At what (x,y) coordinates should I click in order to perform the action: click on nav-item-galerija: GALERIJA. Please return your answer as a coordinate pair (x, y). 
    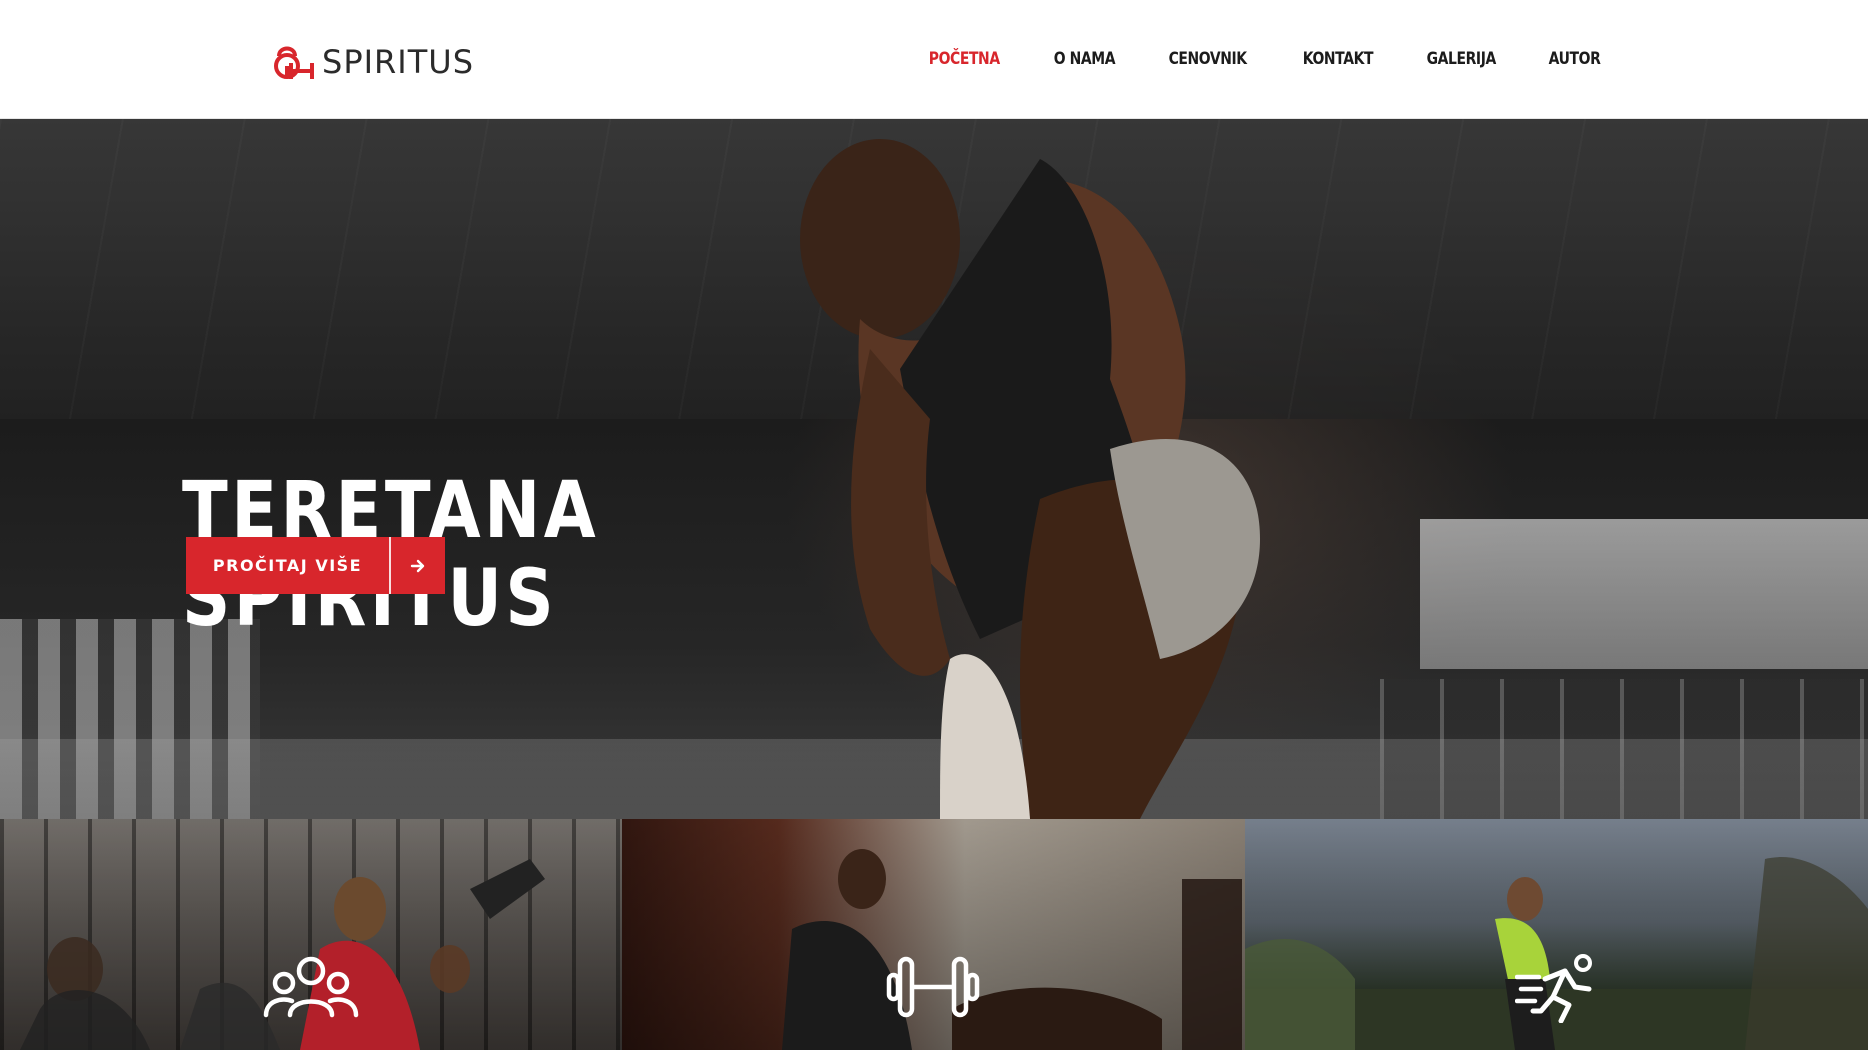
    Looking at the image, I should click on (1462, 59).